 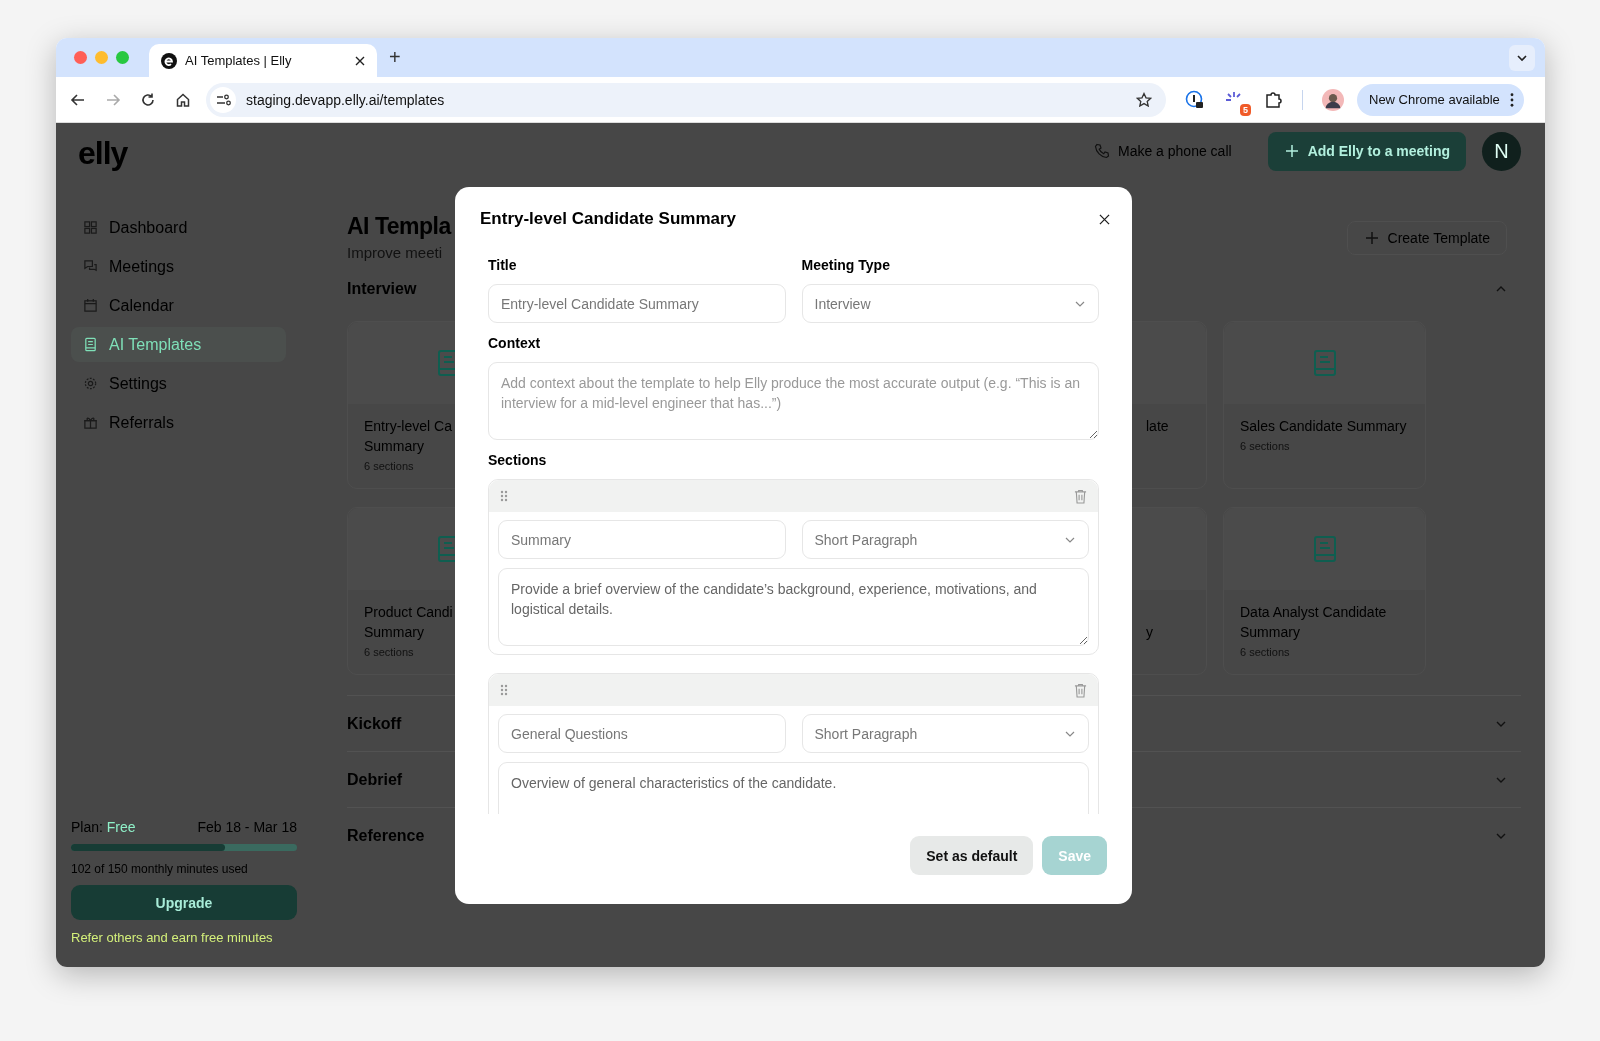 I want to click on title-field: Entry-level Candidate Summary, so click(x=637, y=303).